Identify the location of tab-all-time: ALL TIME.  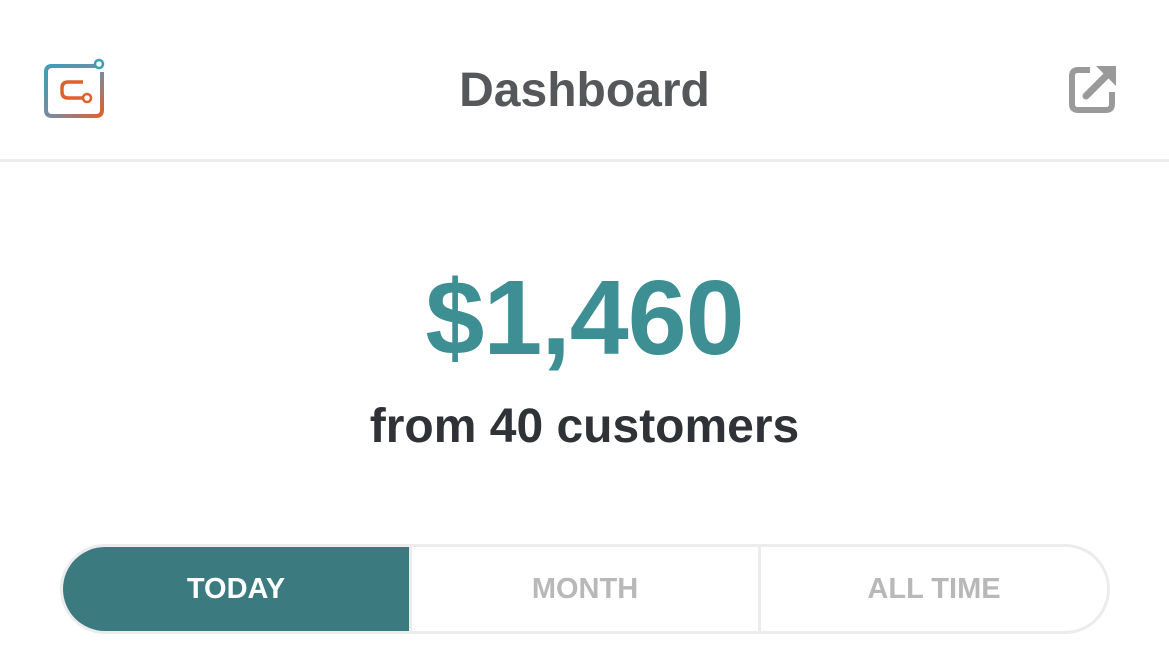
(932, 589).